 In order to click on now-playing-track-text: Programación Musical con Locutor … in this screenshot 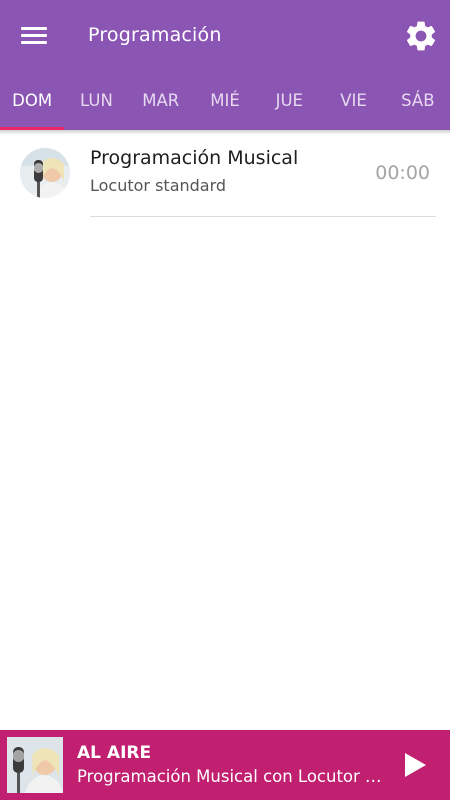, I will do `click(229, 776)`.